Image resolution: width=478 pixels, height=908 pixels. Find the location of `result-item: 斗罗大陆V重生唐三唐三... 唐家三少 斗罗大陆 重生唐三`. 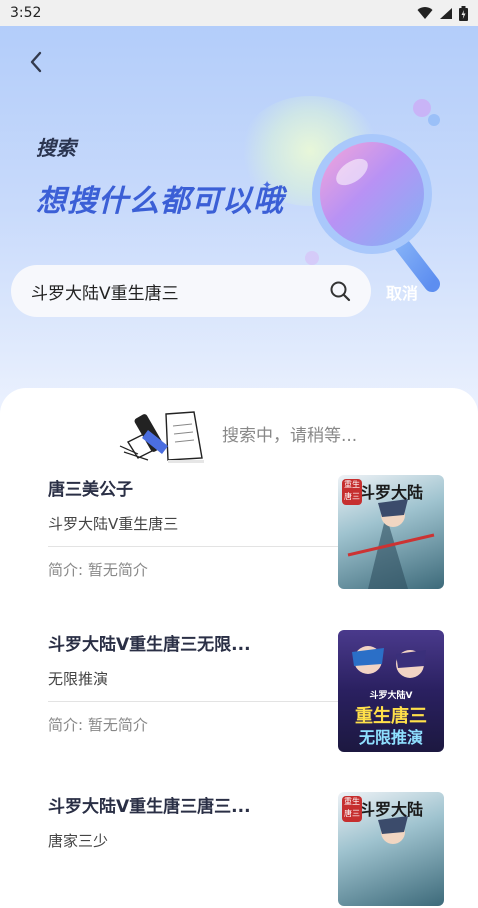

result-item: 斗罗大陆V重生唐三唐三... 唐家三少 斗罗大陆 重生唐三 is located at coordinates (246, 850).